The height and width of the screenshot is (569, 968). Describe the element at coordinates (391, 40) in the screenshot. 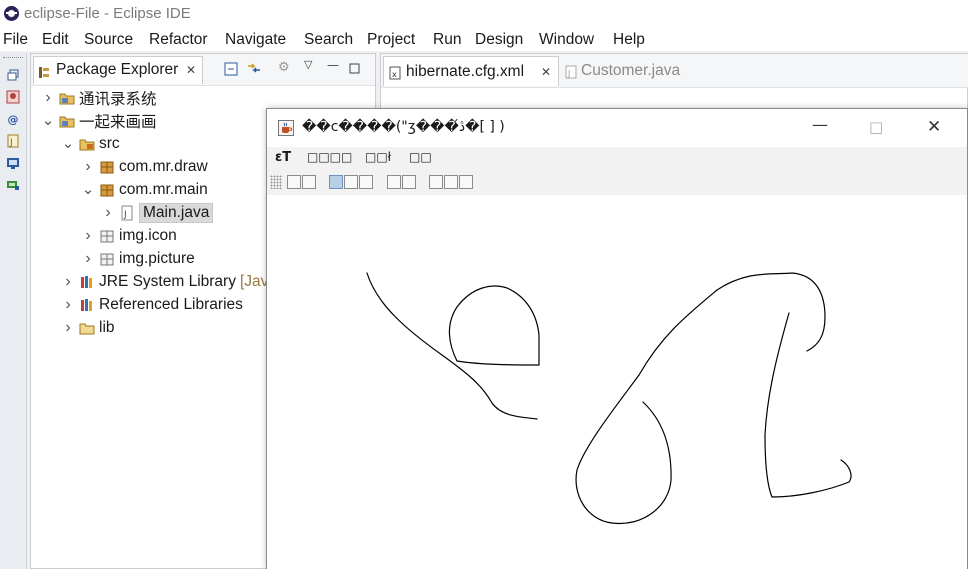

I see `menu-project: Project` at that location.